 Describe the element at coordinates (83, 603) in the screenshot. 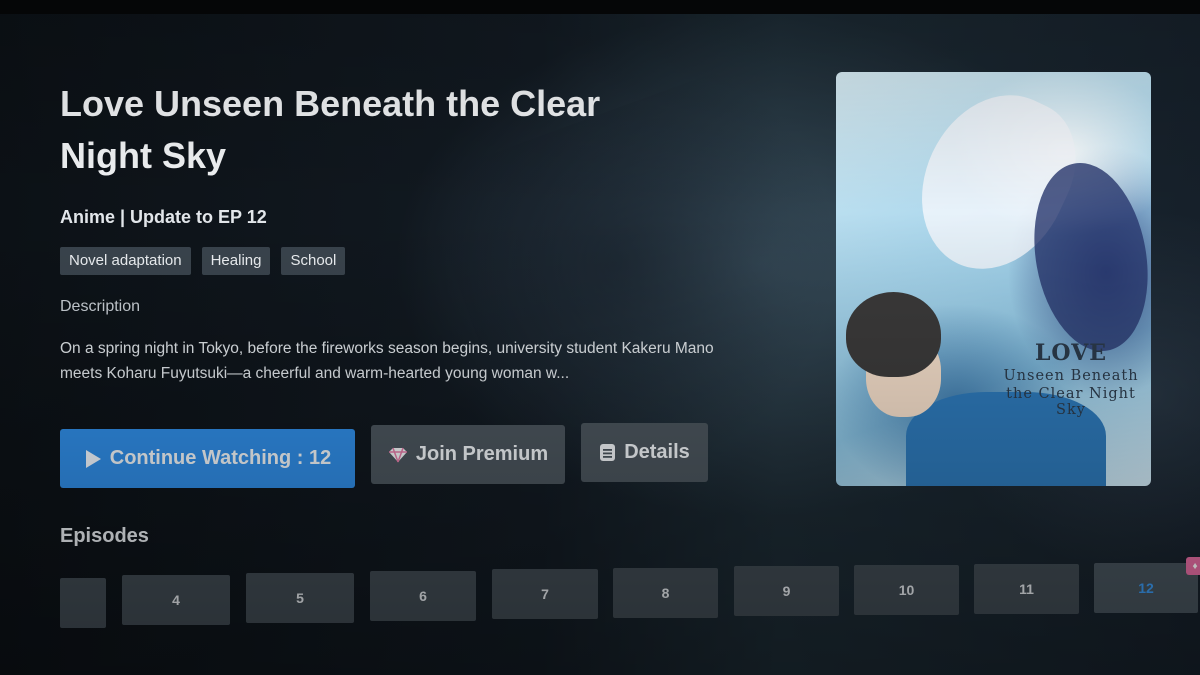

I see `episode-button-partial` at that location.